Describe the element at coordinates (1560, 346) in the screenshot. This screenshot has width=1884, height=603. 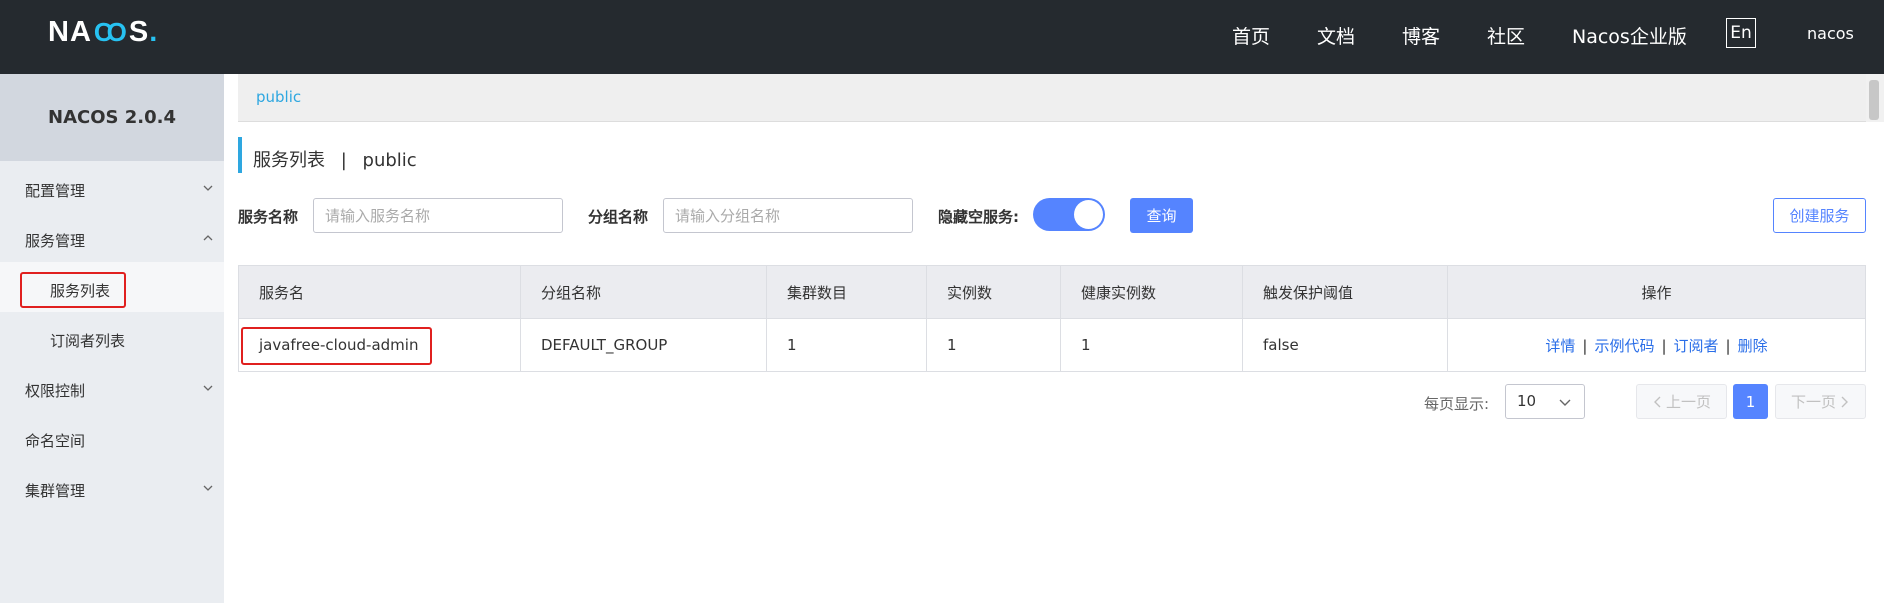
I see `action-details-link: 详情` at that location.